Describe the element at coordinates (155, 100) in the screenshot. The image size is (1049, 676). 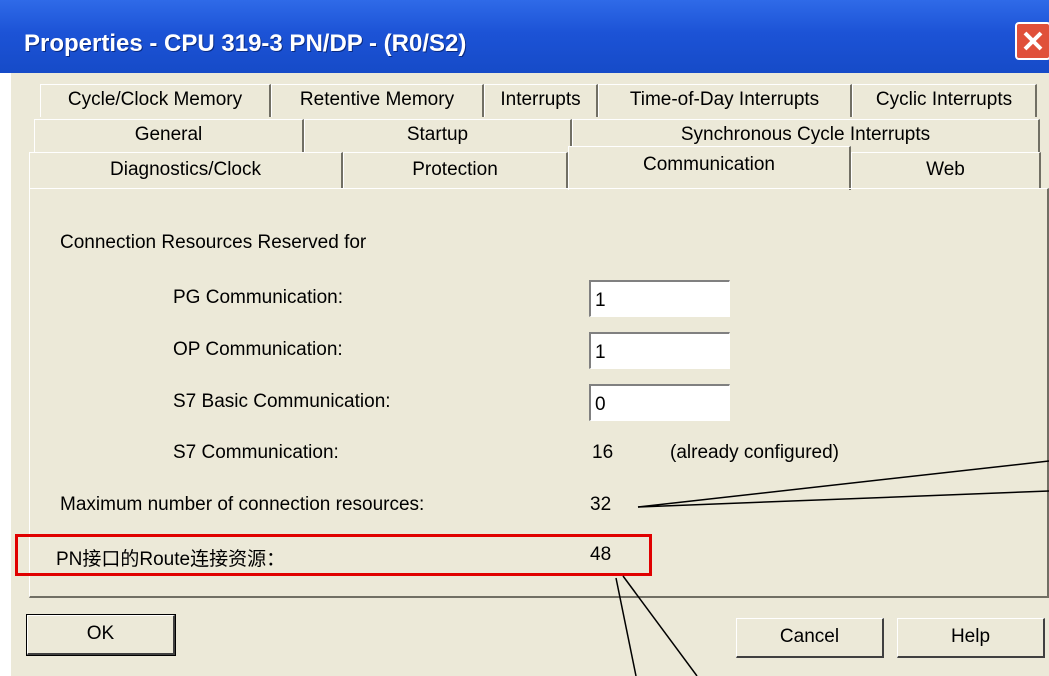
I see `tab-cycle-clock-memory: Cycle/Clock Memory` at that location.